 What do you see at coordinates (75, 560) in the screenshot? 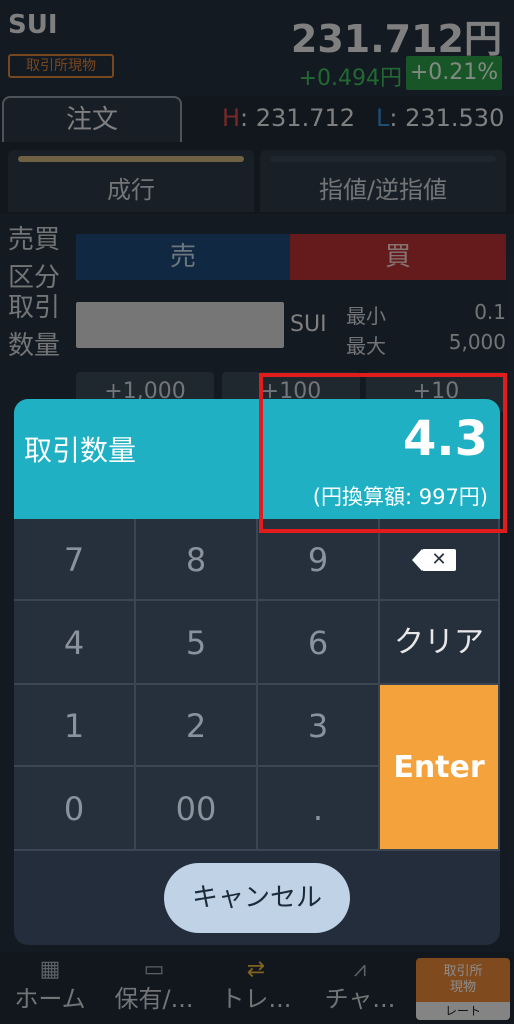
I see `key-7: 7` at bounding box center [75, 560].